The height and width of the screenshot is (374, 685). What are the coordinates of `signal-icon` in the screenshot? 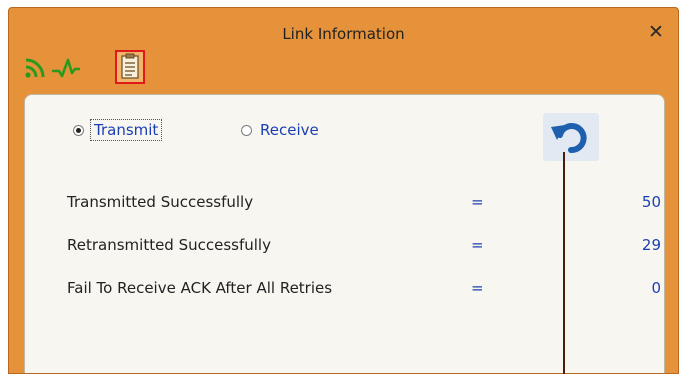 It's located at (35, 68).